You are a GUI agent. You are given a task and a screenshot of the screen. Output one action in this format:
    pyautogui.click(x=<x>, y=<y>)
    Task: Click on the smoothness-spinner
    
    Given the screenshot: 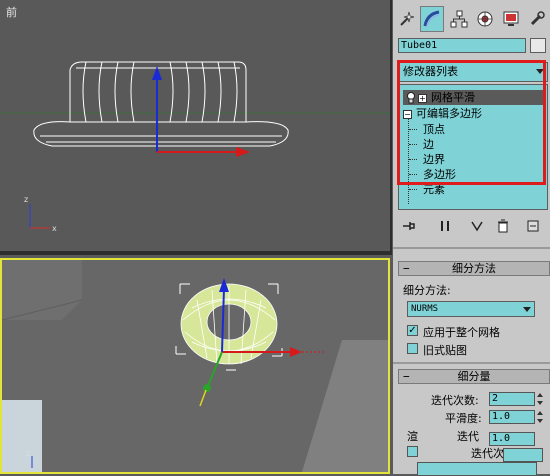 What is the action you would take?
    pyautogui.click(x=540, y=417)
    